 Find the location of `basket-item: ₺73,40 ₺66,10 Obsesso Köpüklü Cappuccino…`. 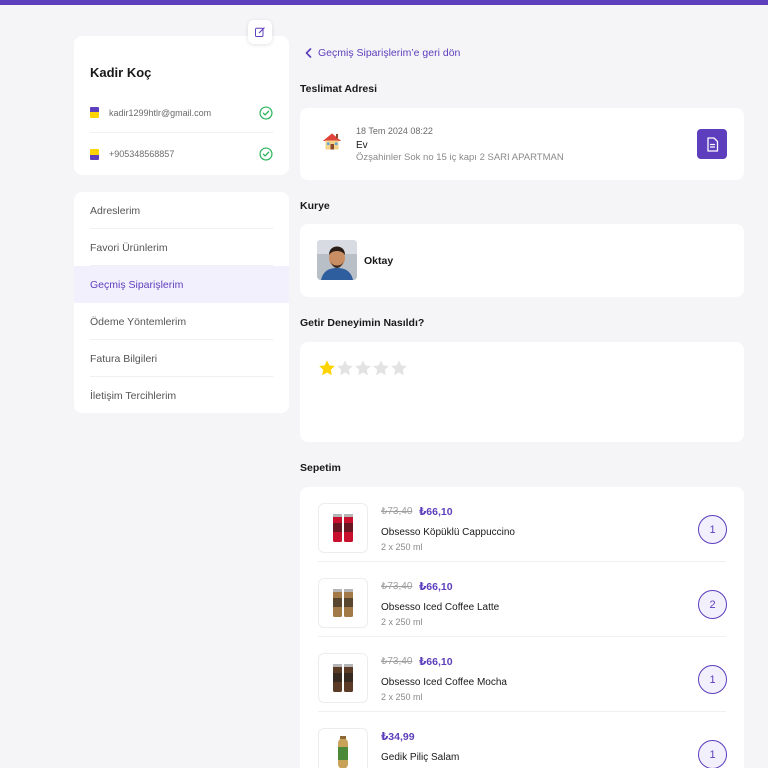

basket-item: ₺73,40 ₺66,10 Obsesso Köpüklü Cappuccino… is located at coordinates (522, 524).